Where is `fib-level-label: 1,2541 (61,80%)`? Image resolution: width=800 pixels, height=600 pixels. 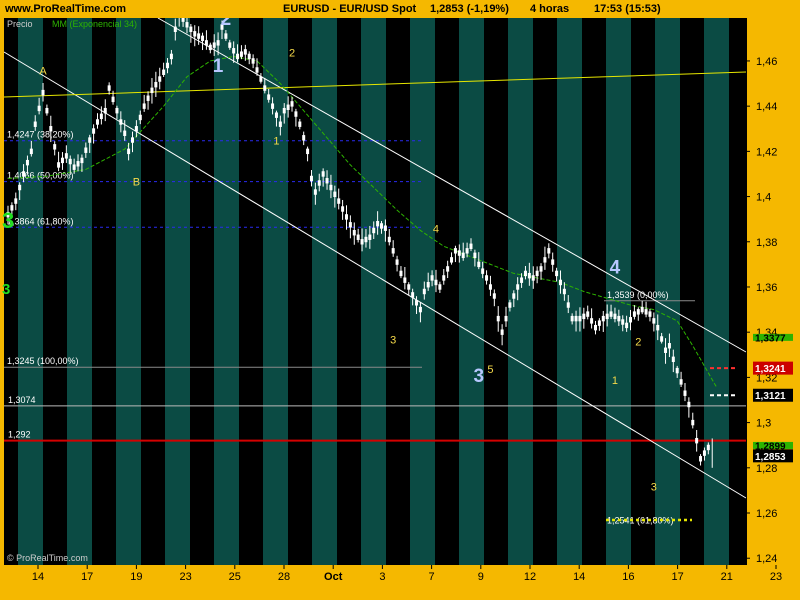 fib-level-label: 1,2541 (61,80%) is located at coordinates (640, 520).